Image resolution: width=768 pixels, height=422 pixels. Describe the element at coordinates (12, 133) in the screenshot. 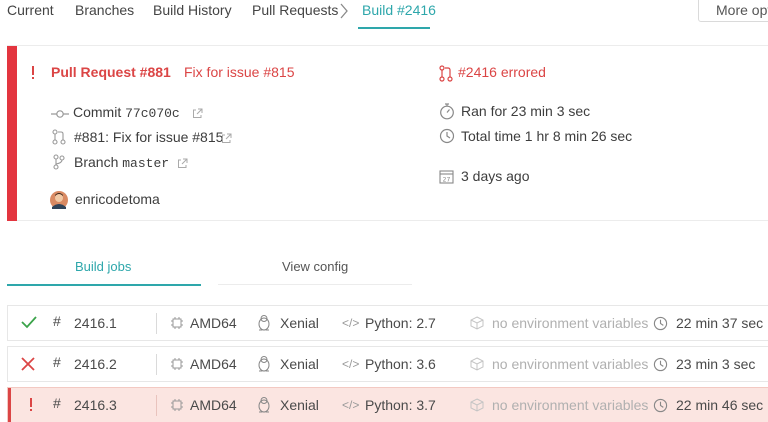

I see `state-stripe` at that location.